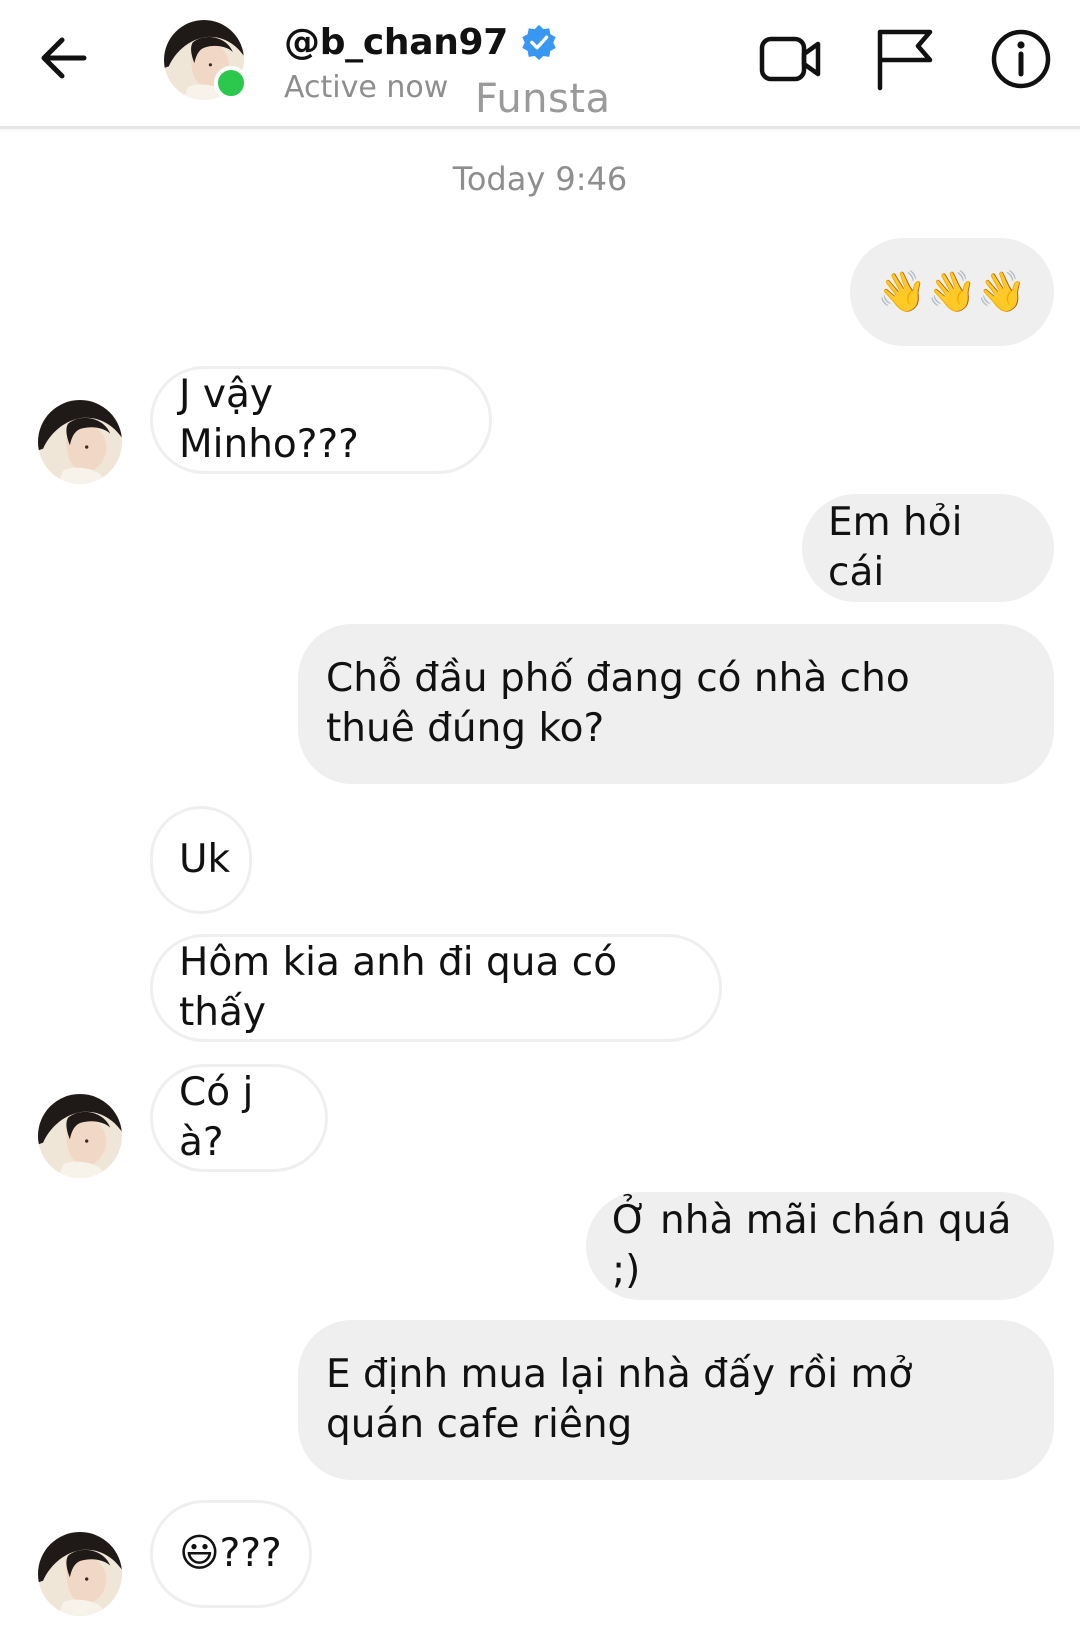  I want to click on video-call-icon, so click(791, 59).